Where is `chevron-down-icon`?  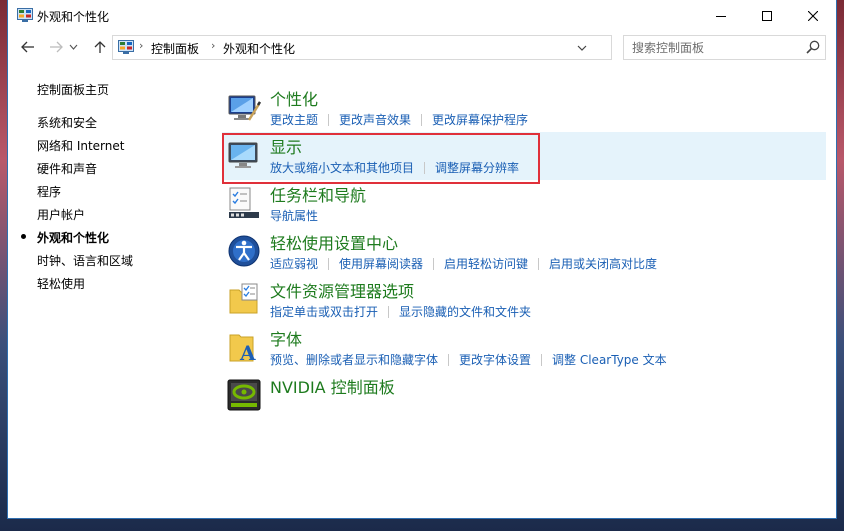
chevron-down-icon is located at coordinates (73, 47).